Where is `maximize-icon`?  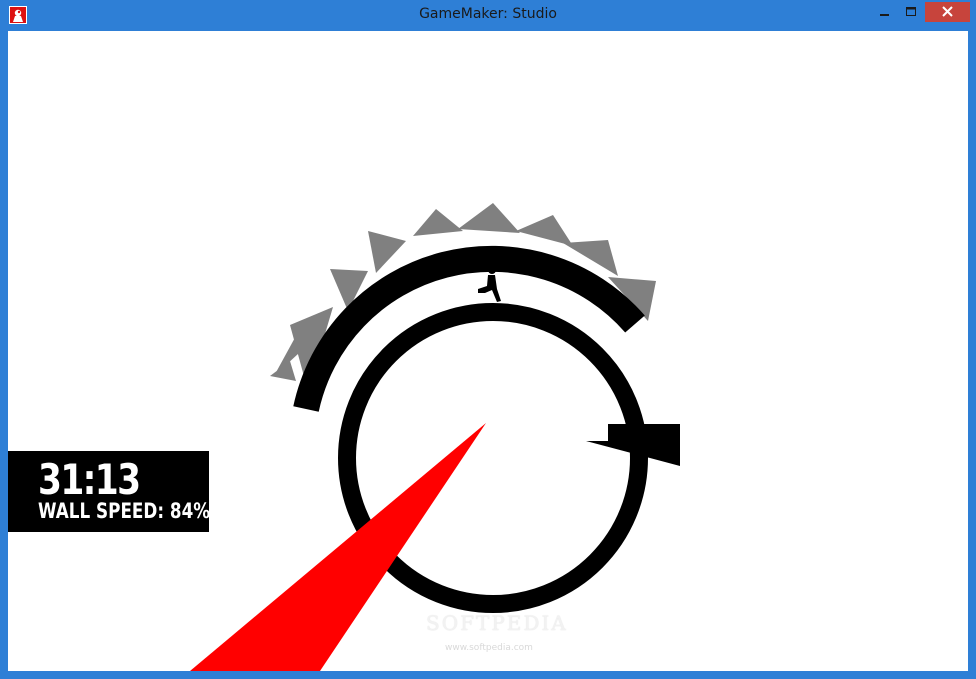
maximize-icon is located at coordinates (911, 11).